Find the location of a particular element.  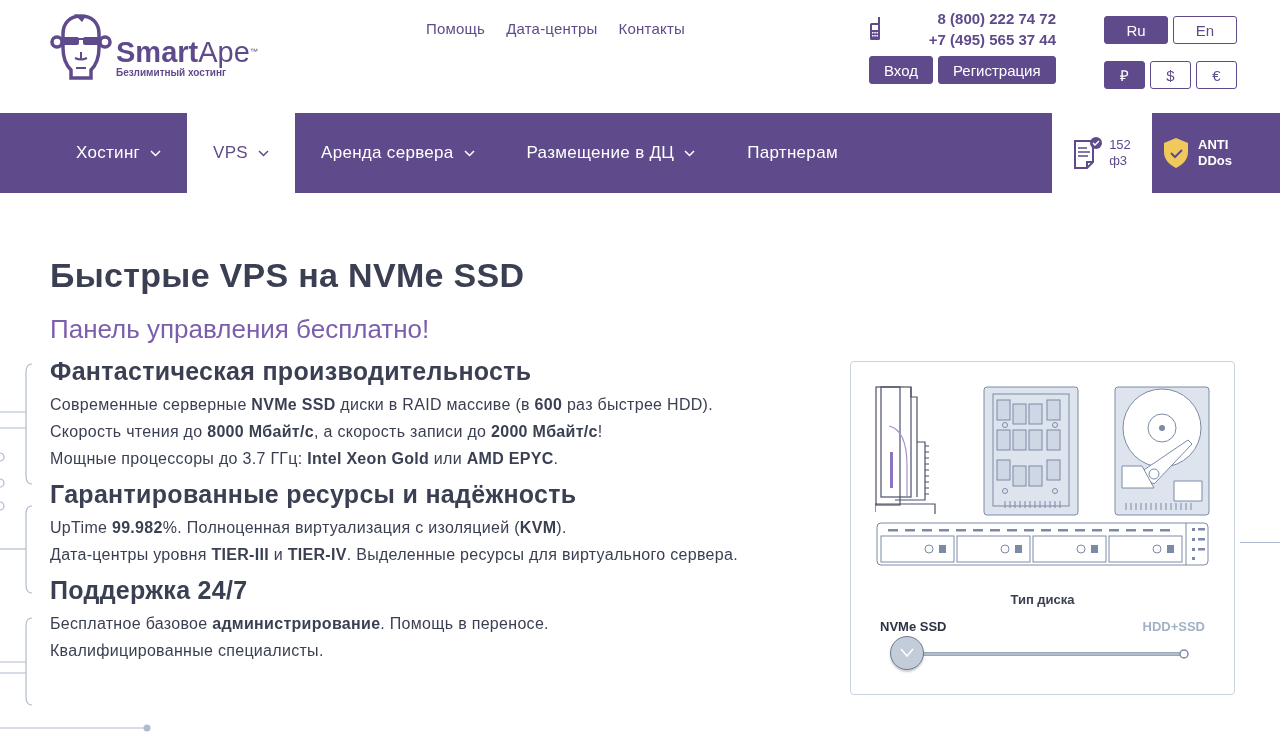

feature-text: Бесплатное базовое администрирование. Помощь в переносе. is located at coordinates (300, 624).